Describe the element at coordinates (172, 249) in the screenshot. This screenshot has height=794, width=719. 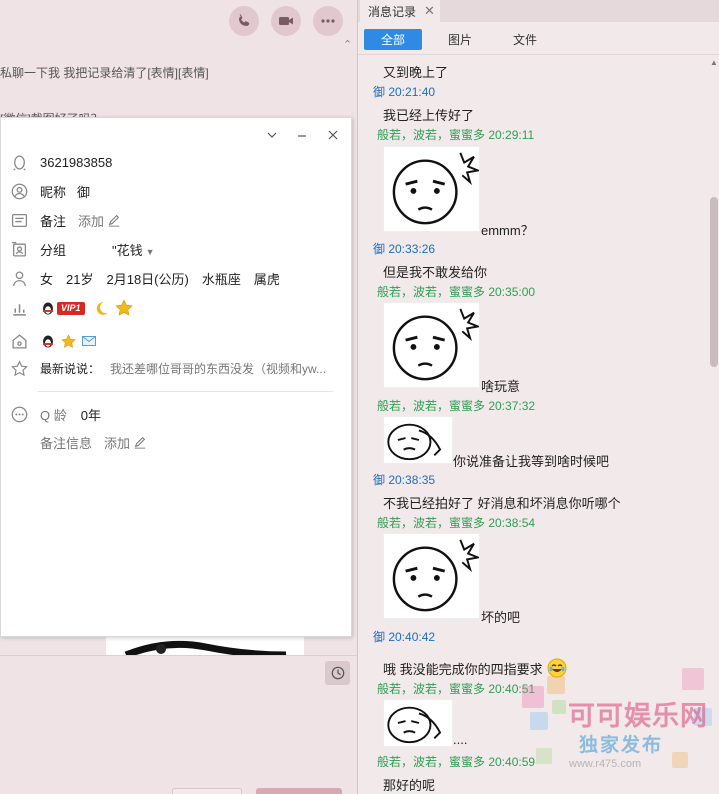
I see `group-row: 分组 "花钱 ▼` at that location.